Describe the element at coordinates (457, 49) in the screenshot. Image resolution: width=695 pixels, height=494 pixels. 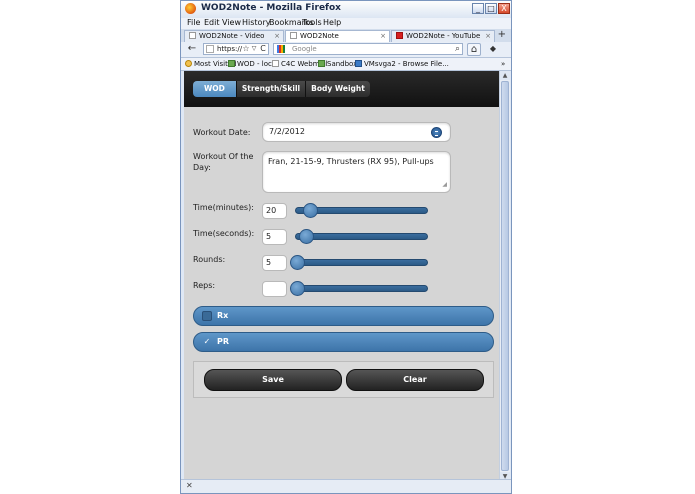
I see `search-icon: ⌕` at that location.